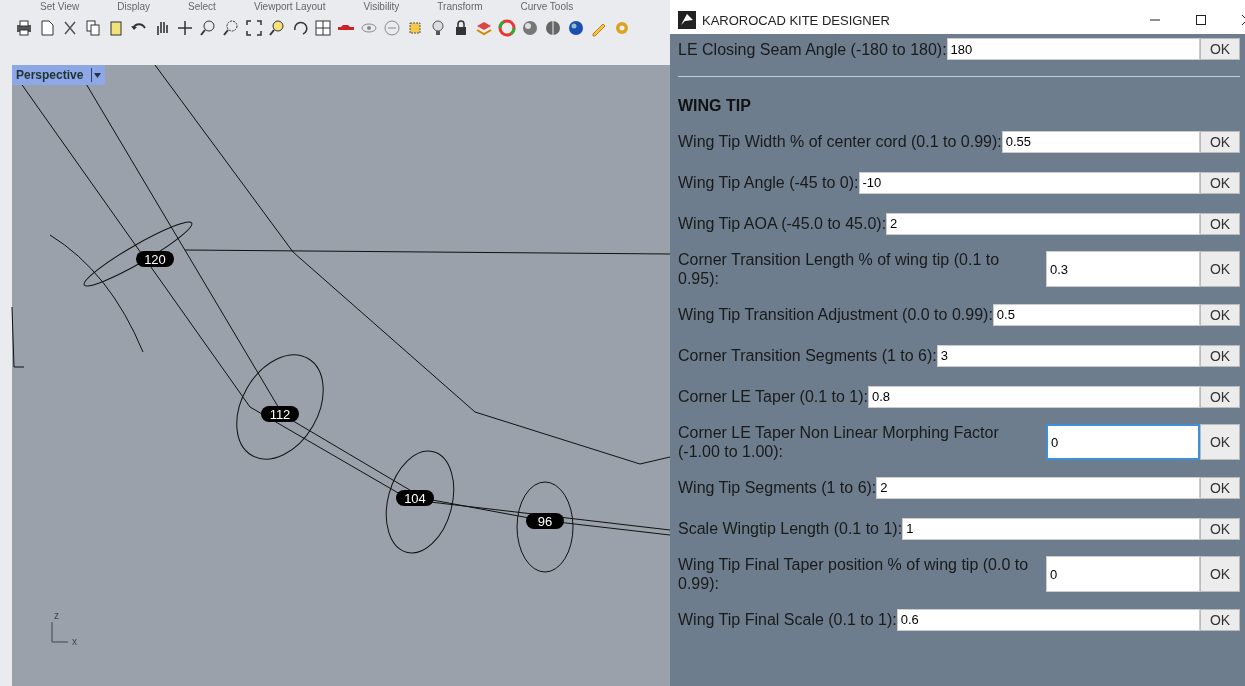 This screenshot has width=1245, height=686. I want to click on color-wheel-icon, so click(507, 28).